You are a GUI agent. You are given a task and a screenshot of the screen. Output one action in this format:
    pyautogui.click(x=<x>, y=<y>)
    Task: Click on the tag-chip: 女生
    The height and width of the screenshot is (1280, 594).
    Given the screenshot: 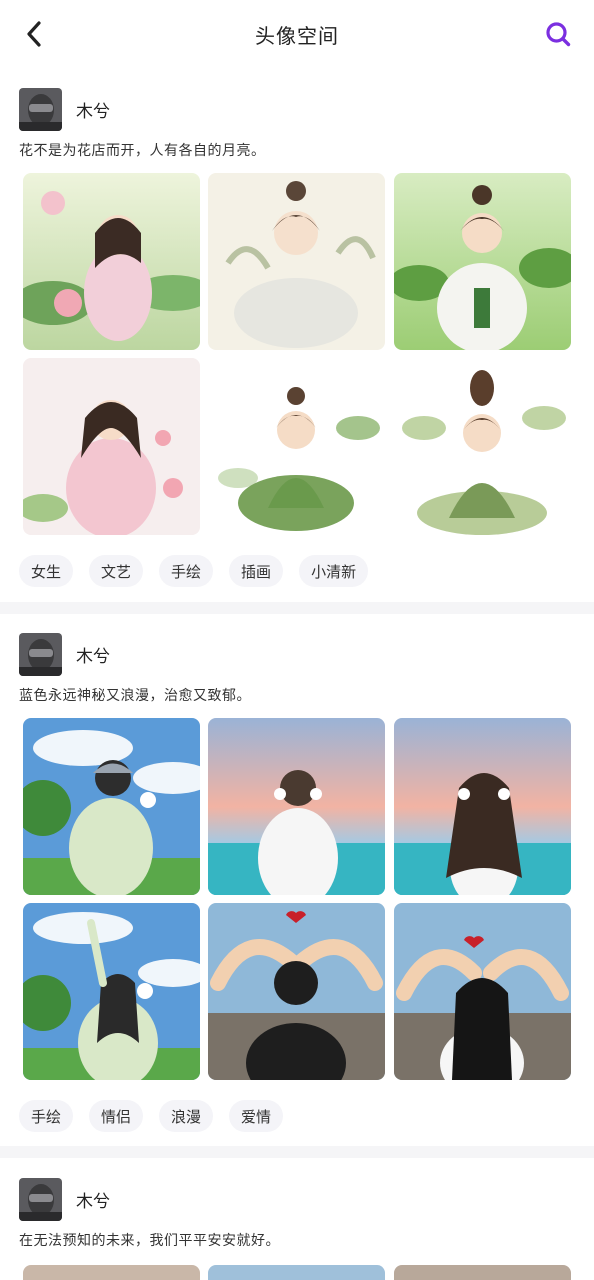 What is the action you would take?
    pyautogui.click(x=46, y=571)
    